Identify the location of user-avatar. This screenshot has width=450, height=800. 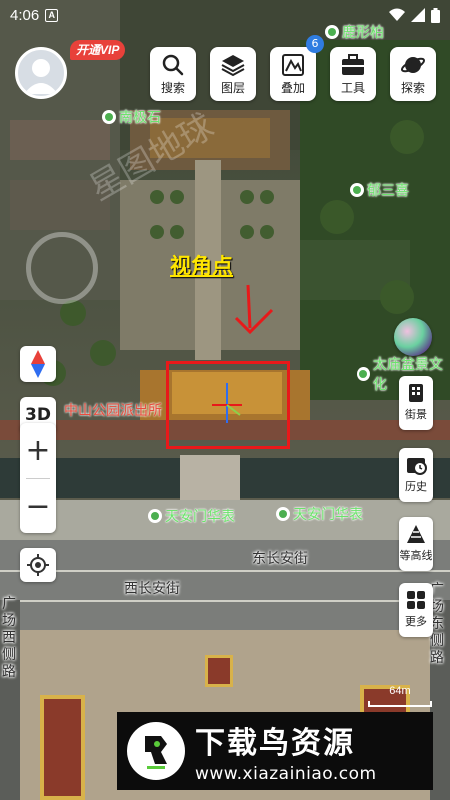
(41, 73).